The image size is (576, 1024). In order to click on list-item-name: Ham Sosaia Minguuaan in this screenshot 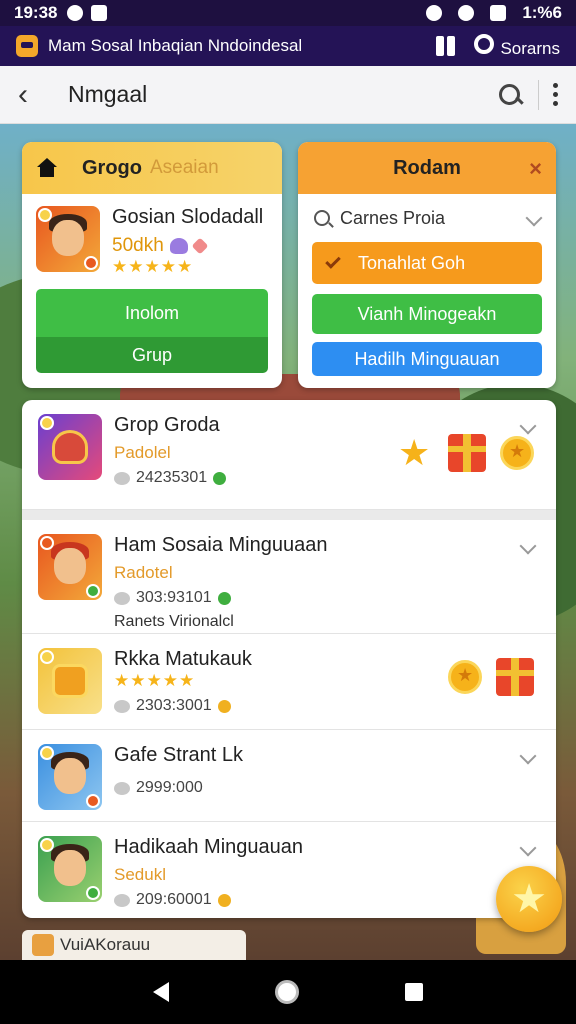, I will do `click(221, 545)`.